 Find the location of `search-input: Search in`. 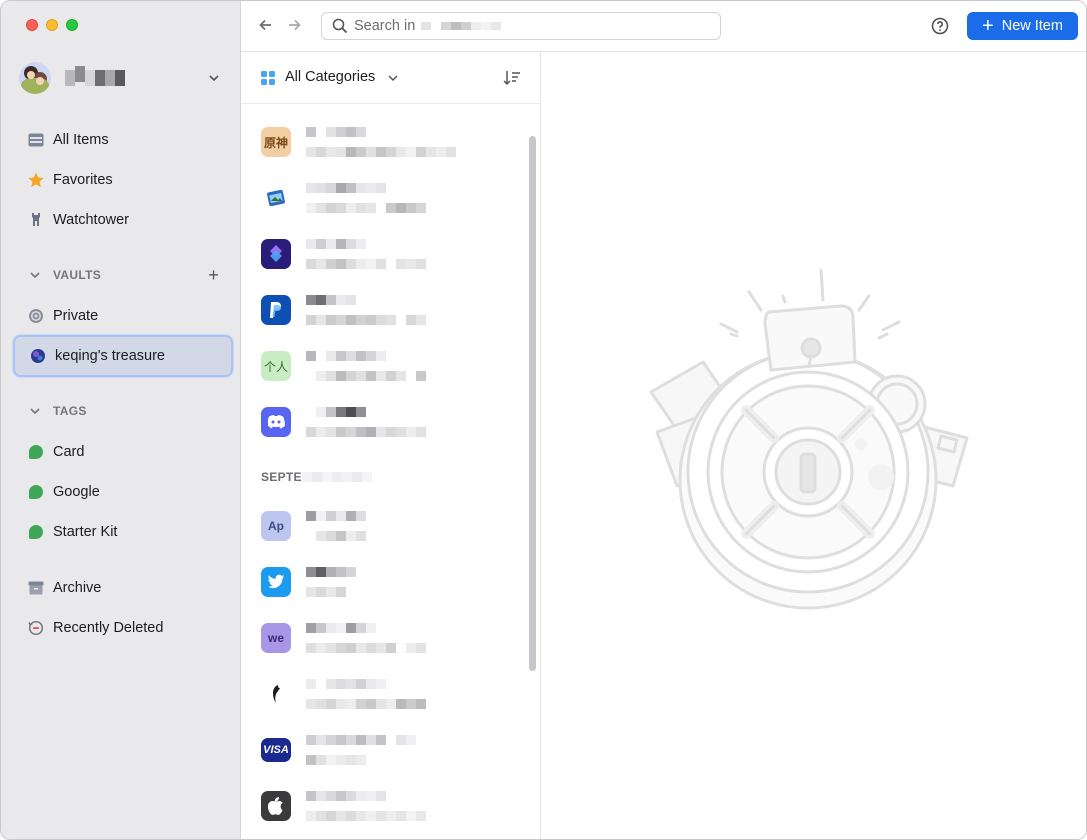

search-input: Search in is located at coordinates (521, 26).